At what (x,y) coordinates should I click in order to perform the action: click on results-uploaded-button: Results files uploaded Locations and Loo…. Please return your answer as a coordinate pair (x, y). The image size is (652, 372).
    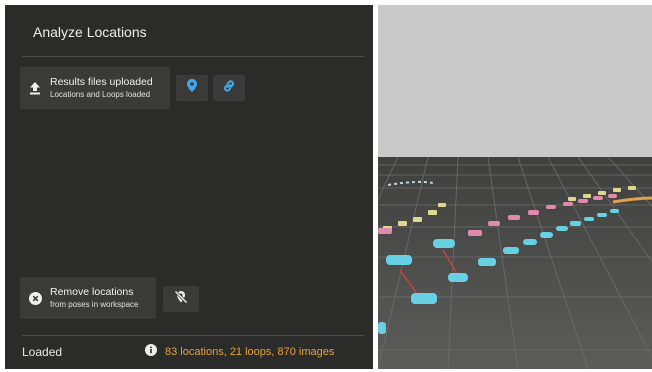
    Looking at the image, I should click on (95, 88).